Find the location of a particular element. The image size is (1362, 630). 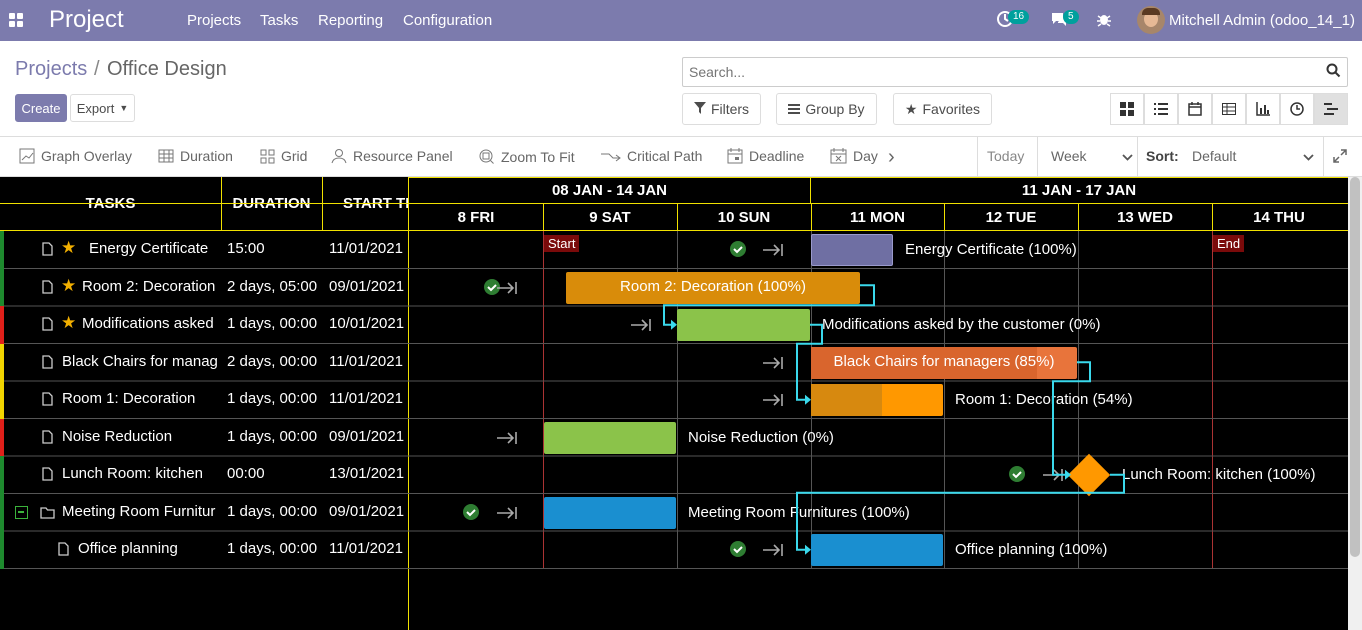

export-button: Export ▼ is located at coordinates (102, 108).